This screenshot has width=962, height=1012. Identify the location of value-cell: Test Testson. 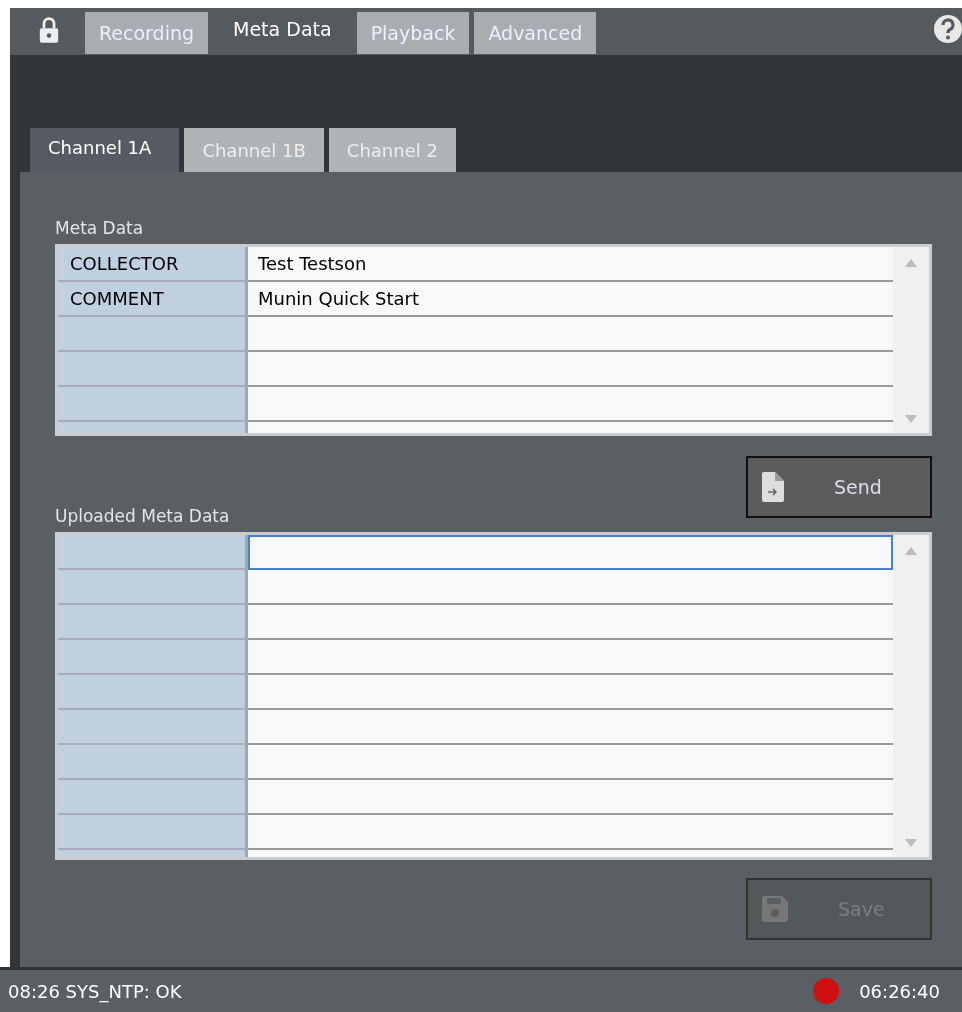
(570, 264).